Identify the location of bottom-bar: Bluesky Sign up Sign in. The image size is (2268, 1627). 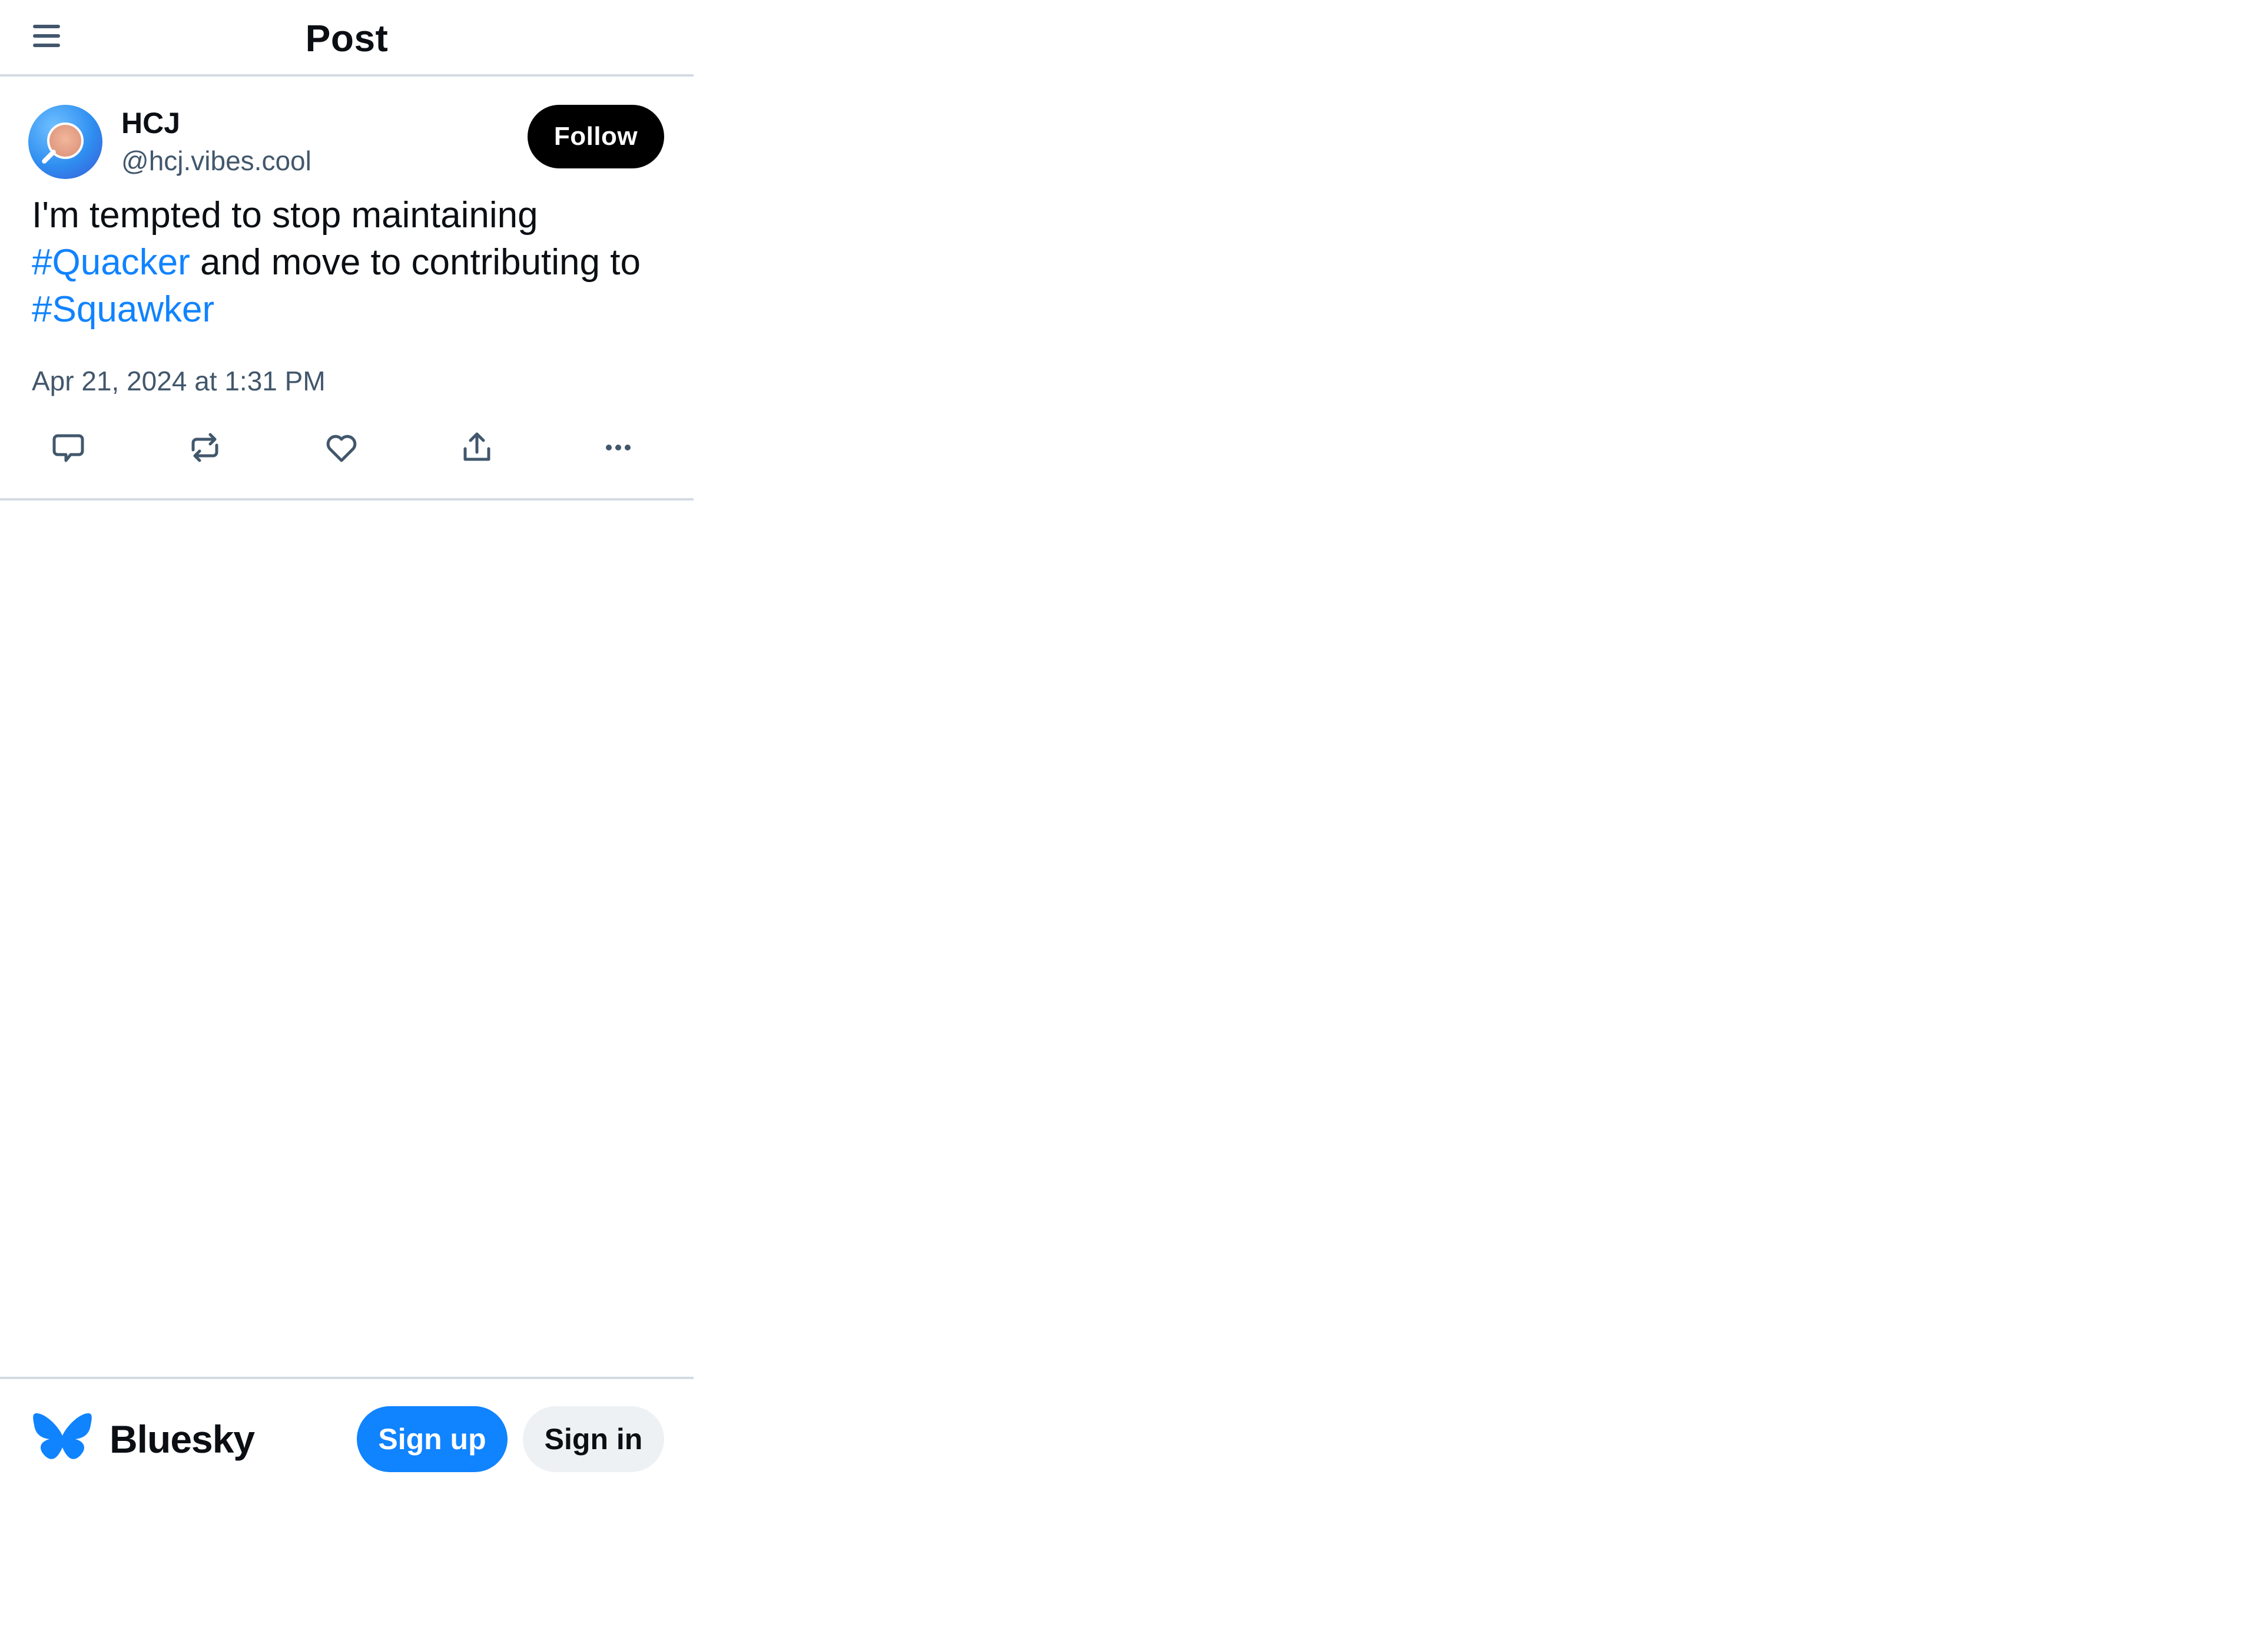
(347, 1437).